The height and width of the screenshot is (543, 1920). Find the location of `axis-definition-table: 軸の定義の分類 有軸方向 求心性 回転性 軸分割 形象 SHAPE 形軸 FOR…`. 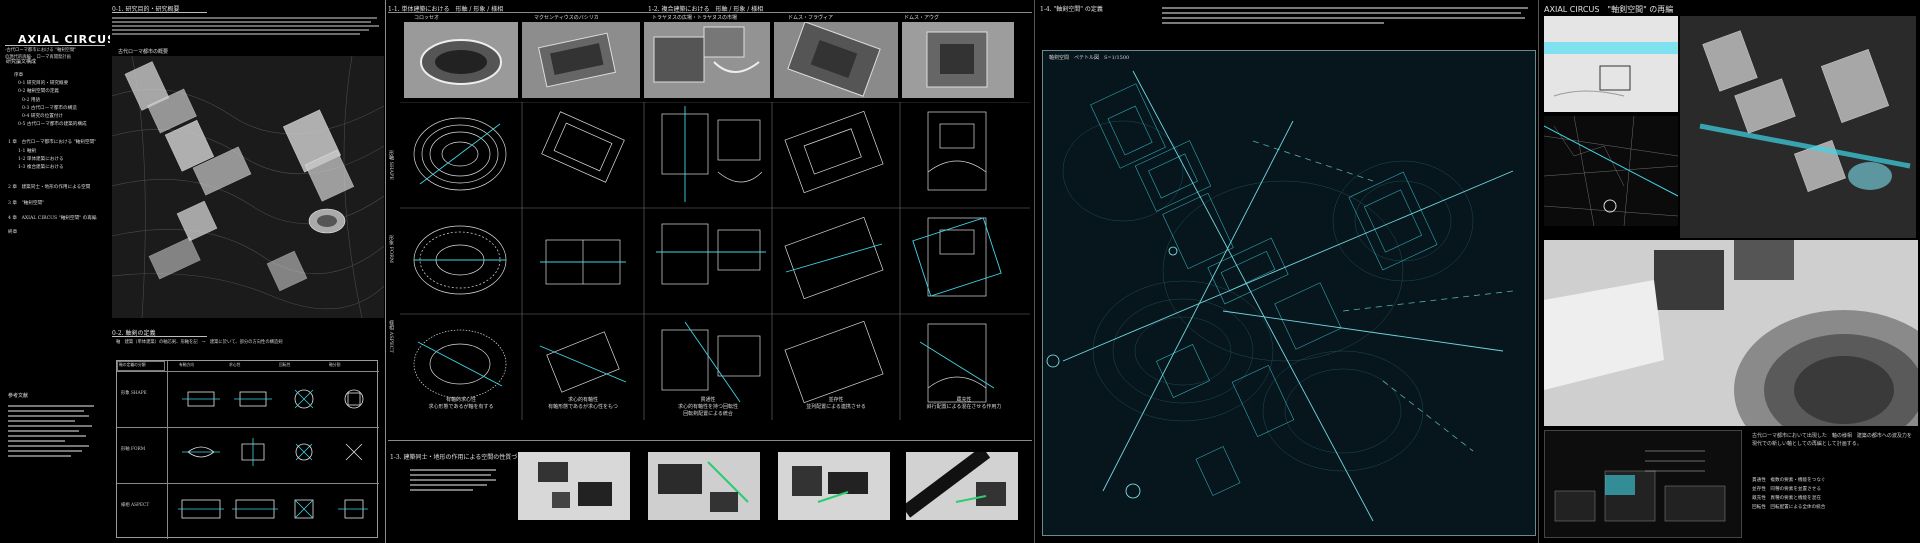

axis-definition-table: 軸の定義の分類 有軸方向 求心性 回転性 軸分割 形象 SHAPE 形軸 FOR… is located at coordinates (247, 449).